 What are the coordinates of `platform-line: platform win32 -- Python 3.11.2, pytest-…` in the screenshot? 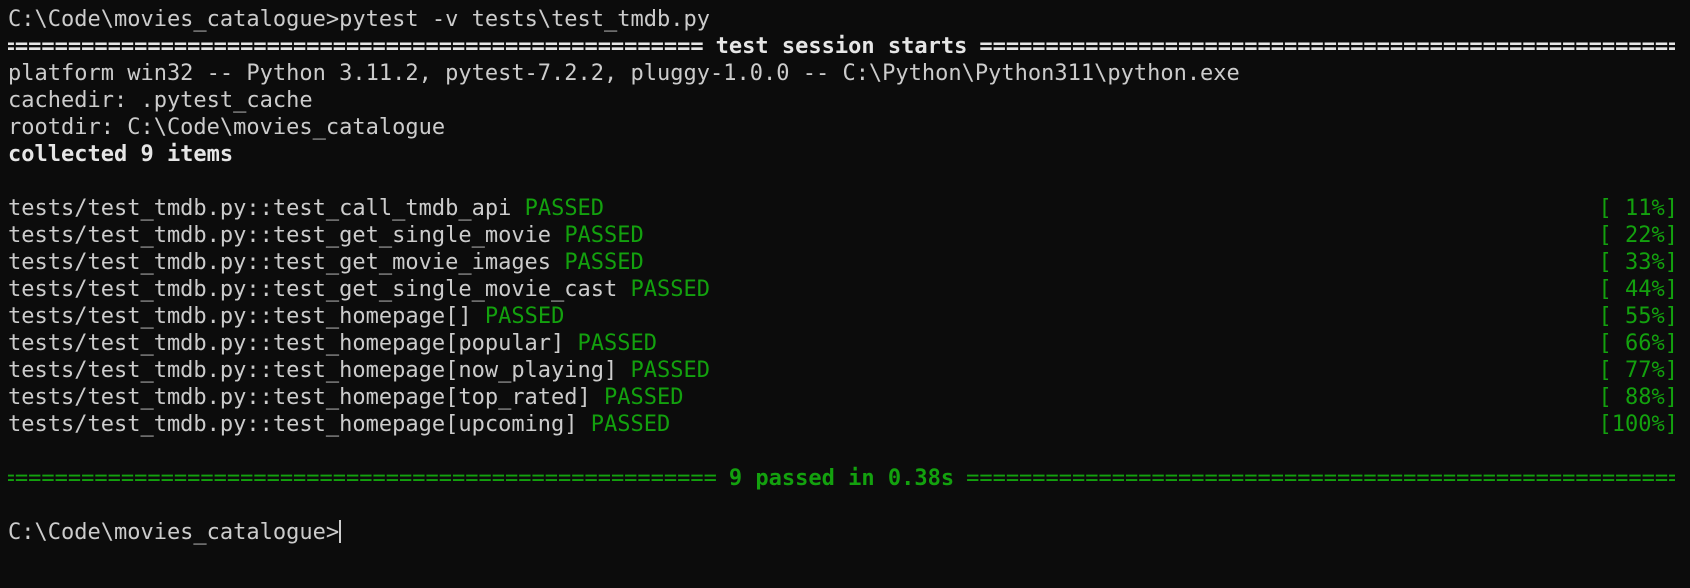 It's located at (624, 73).